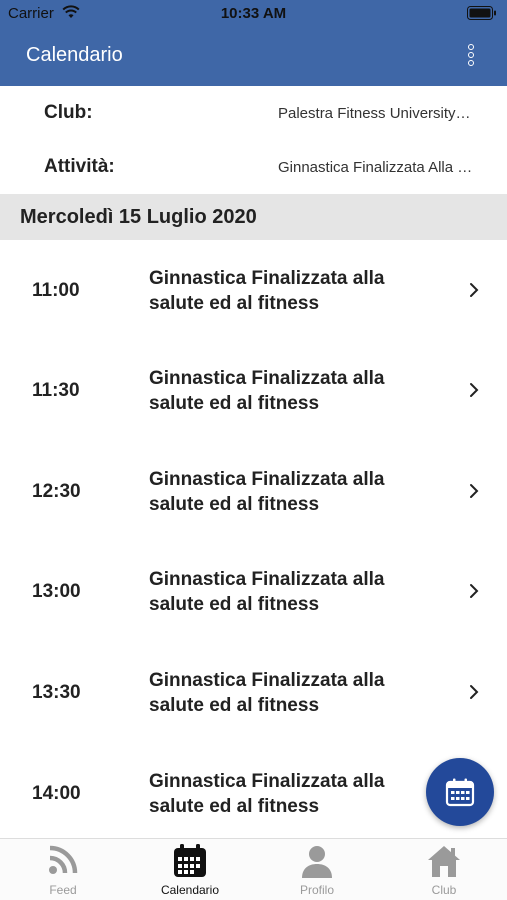  Describe the element at coordinates (56, 491) in the screenshot. I see `session-time: 12:30` at that location.